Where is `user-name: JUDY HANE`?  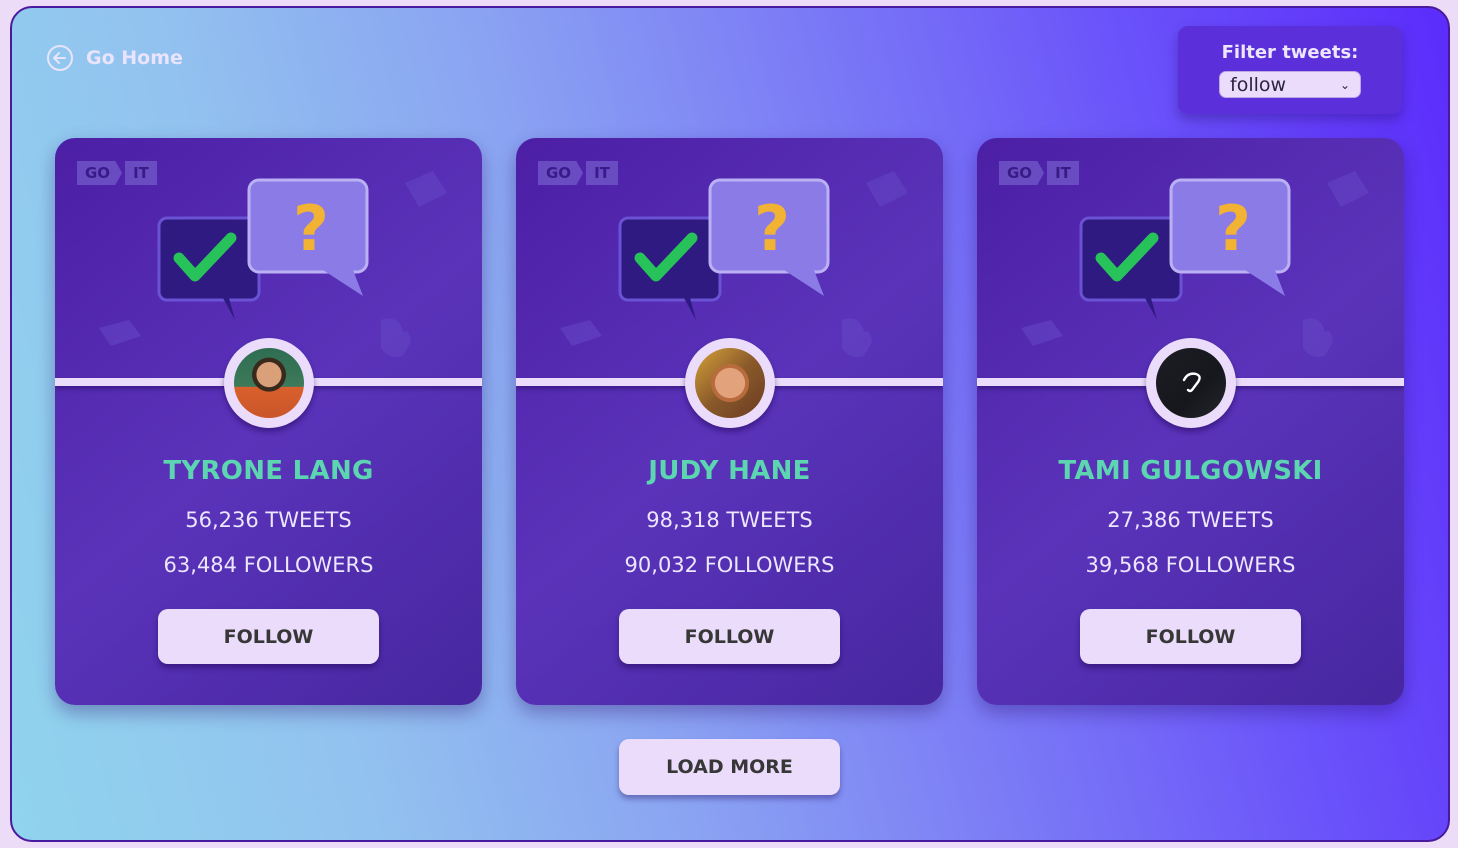 user-name: JUDY HANE is located at coordinates (729, 471).